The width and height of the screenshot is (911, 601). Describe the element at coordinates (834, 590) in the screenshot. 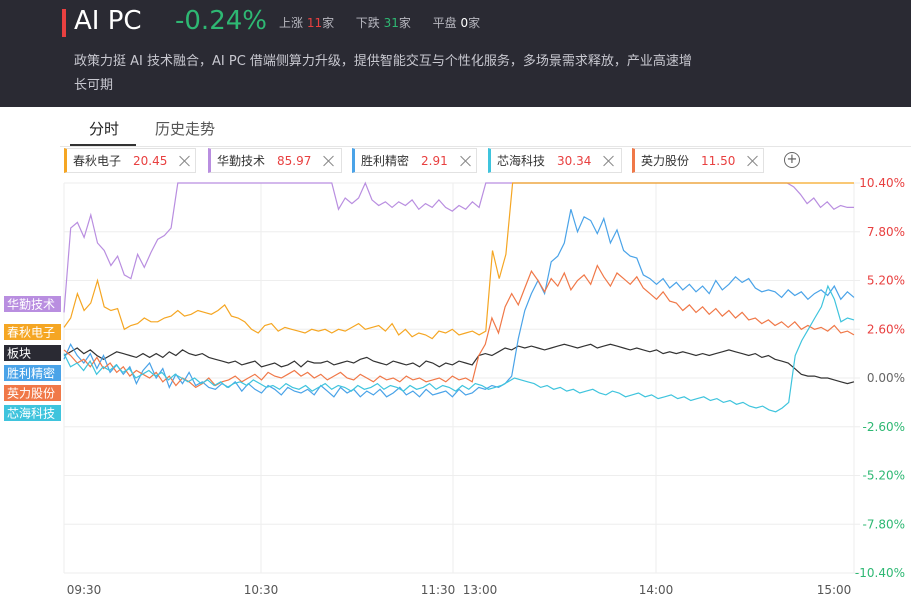

I see `x-tick-label: 15:00` at that location.